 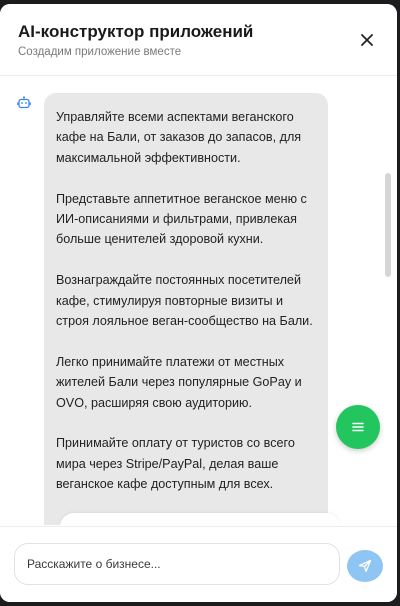 What do you see at coordinates (136, 31) in the screenshot?
I see `dialog-title: AI-конструктор приложений` at bounding box center [136, 31].